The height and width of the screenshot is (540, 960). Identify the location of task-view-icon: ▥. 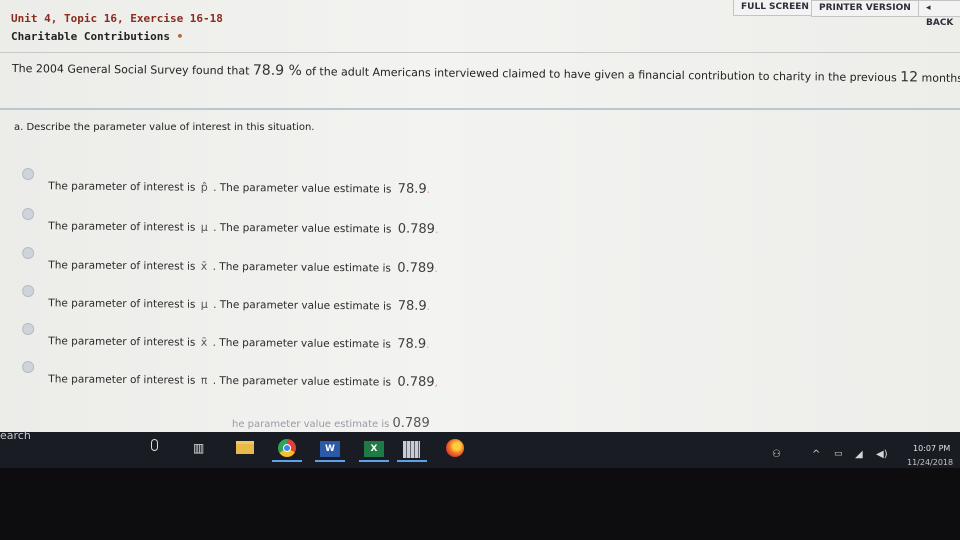
(200, 448).